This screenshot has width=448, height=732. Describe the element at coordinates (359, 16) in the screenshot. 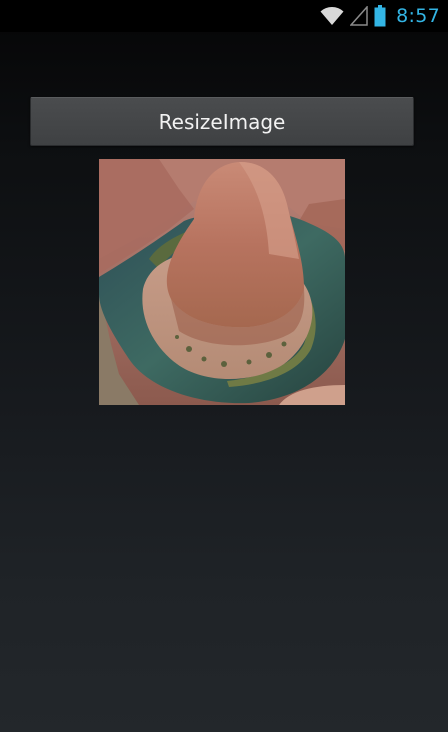

I see `signal-icon` at that location.